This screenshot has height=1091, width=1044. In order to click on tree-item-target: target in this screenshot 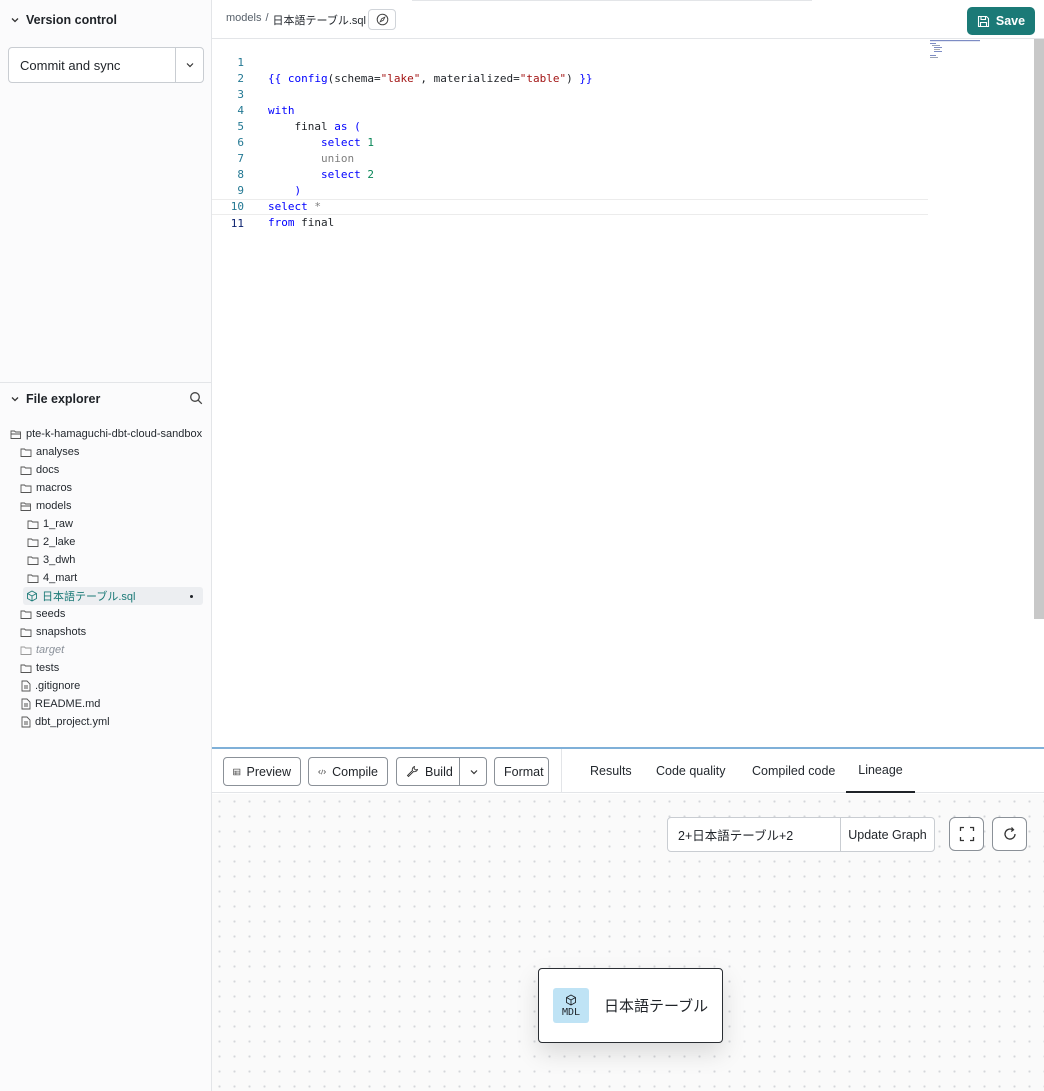, I will do `click(42, 650)`.